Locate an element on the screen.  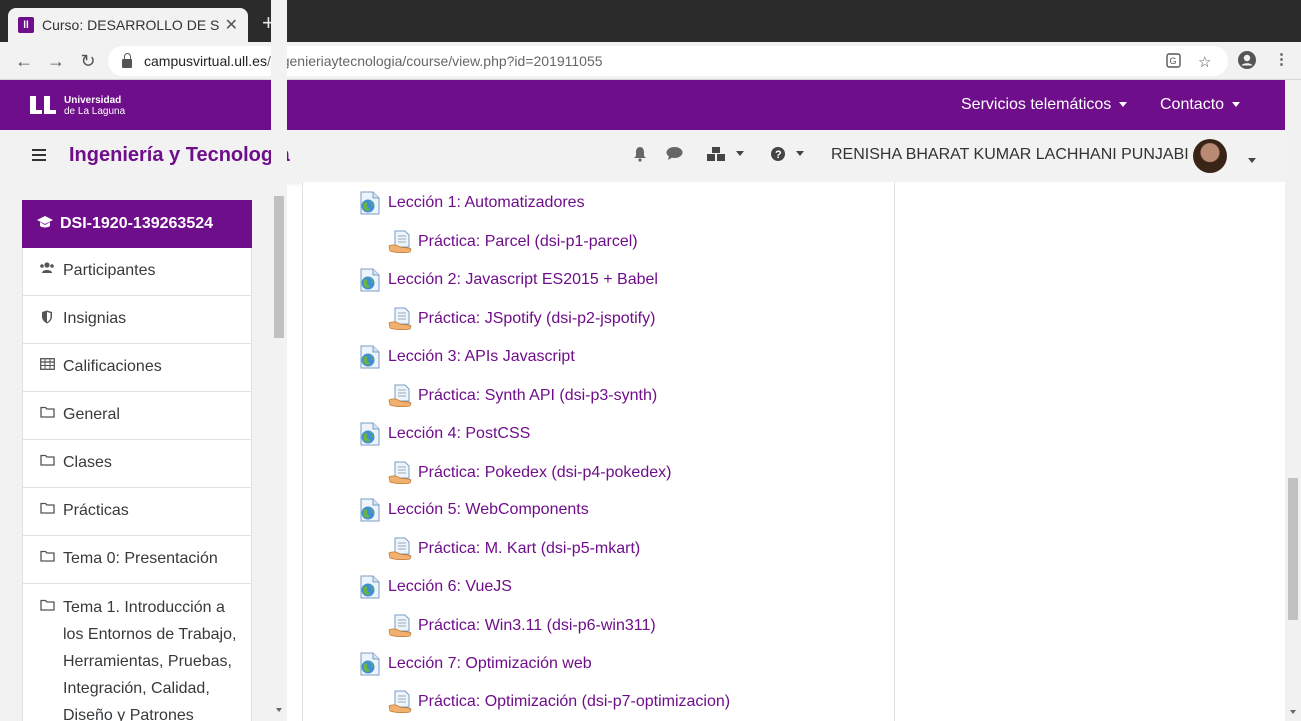
bookmark-star-icon: ☆ is located at coordinates (1204, 62).